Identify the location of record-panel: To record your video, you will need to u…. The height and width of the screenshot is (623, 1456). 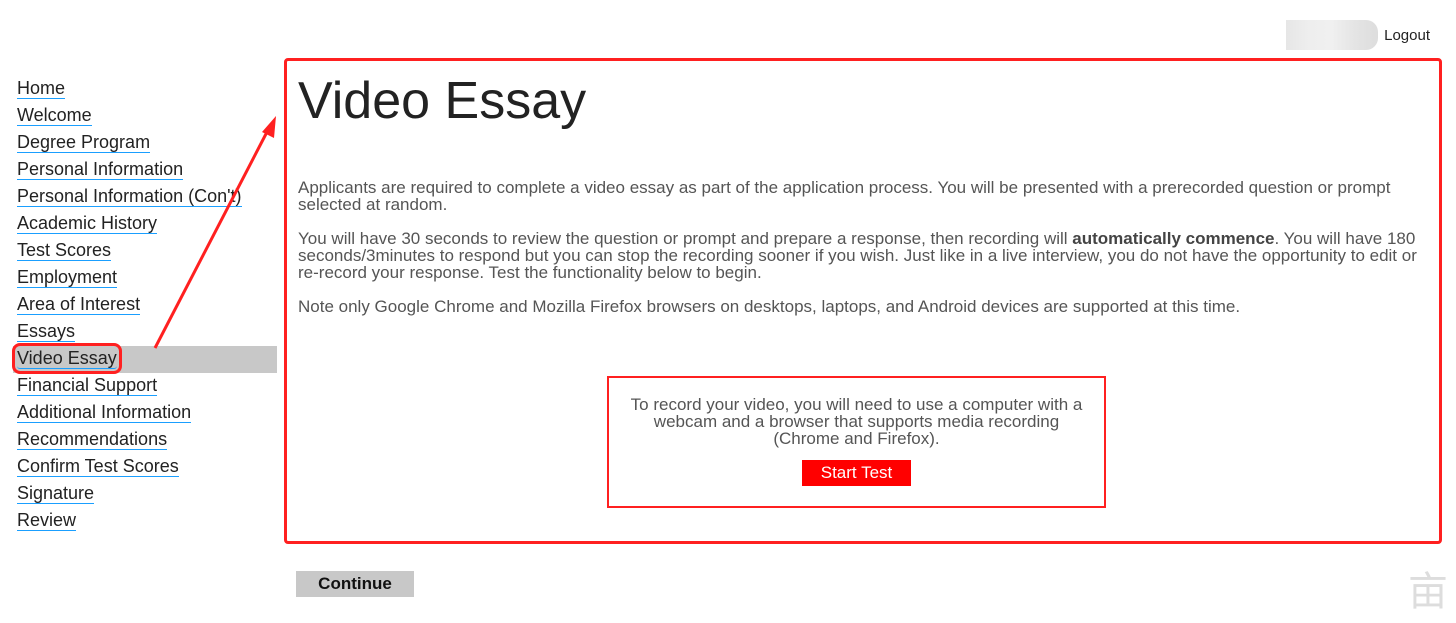
(856, 442).